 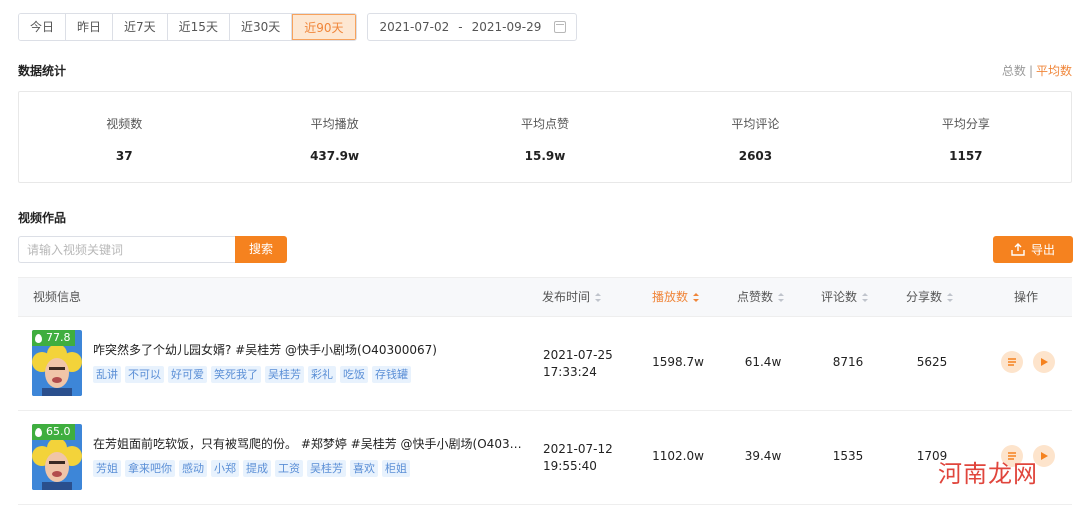 What do you see at coordinates (924, 297) in the screenshot?
I see `column-label: 分享数` at bounding box center [924, 297].